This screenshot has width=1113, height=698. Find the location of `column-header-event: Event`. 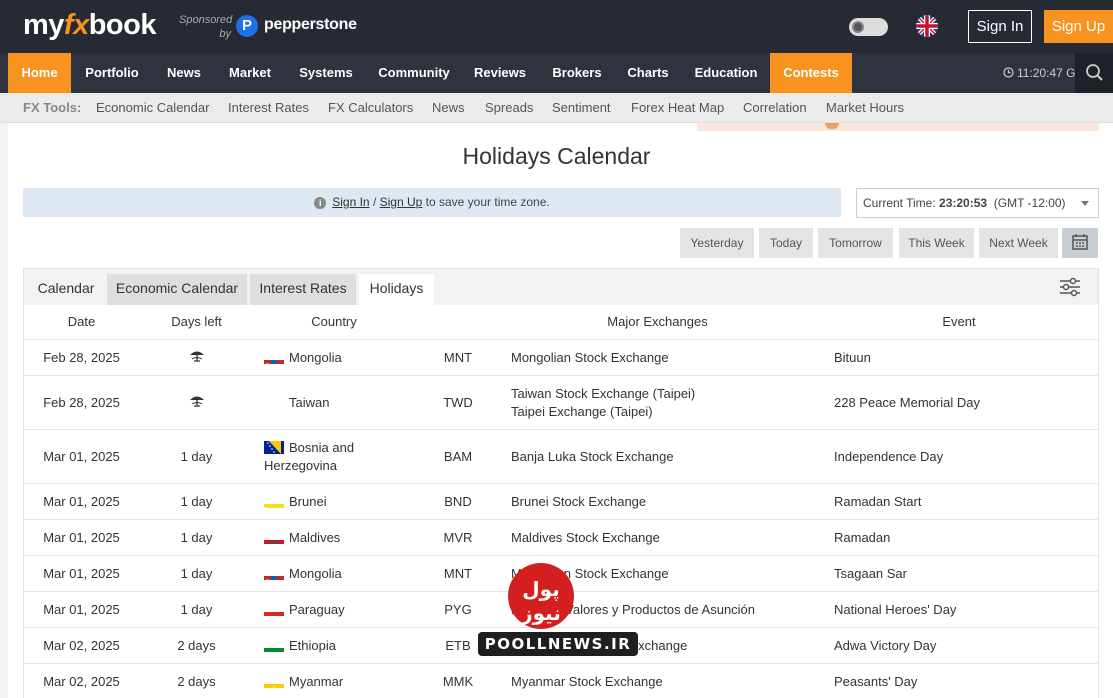

column-header-event: Event is located at coordinates (959, 321).